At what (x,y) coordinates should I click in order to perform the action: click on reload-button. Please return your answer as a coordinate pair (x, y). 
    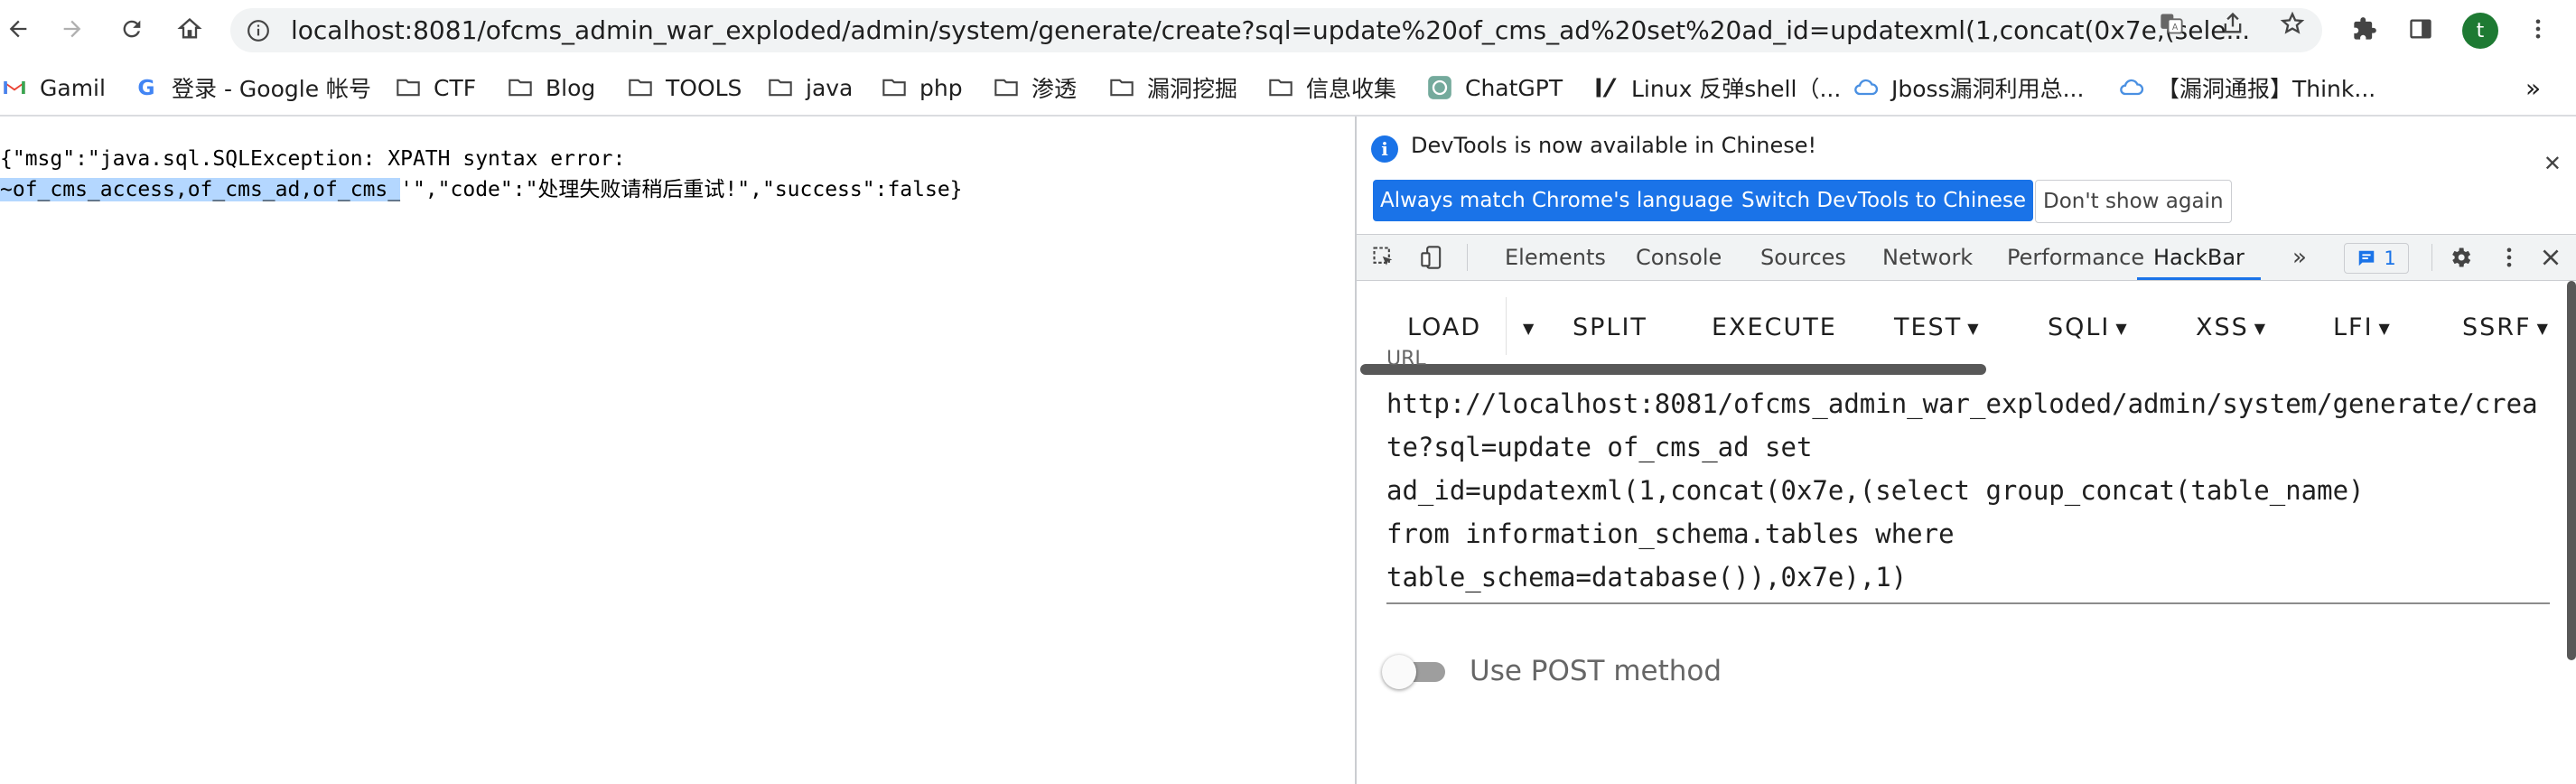
    Looking at the image, I should click on (132, 29).